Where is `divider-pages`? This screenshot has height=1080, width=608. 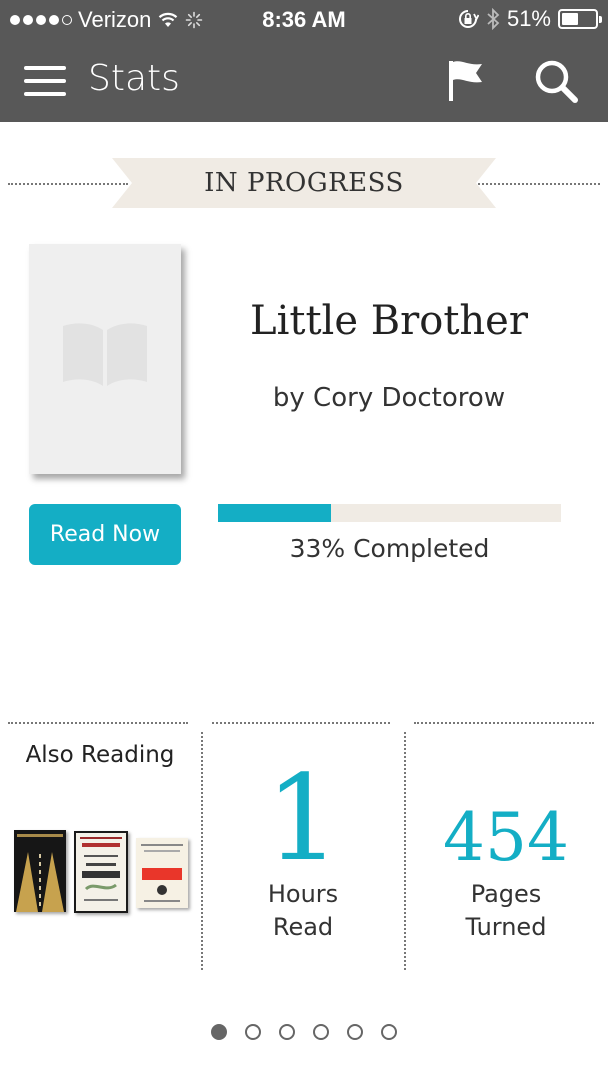
divider-pages is located at coordinates (504, 723).